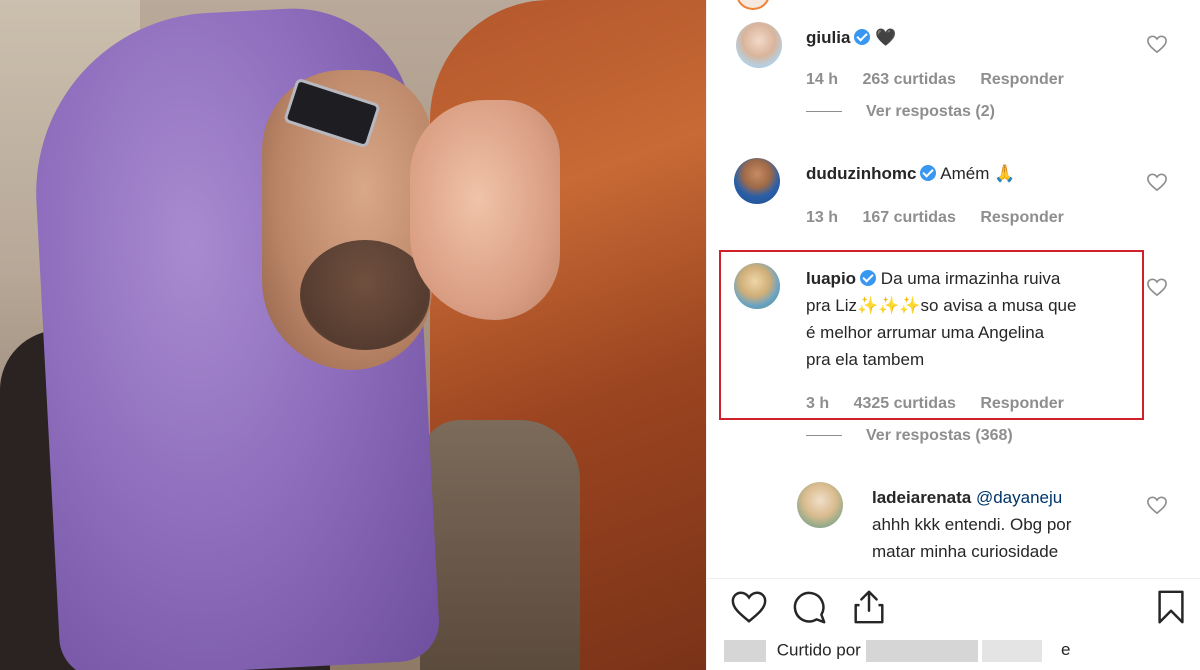 This screenshot has width=1200, height=670. What do you see at coordinates (978, 173) in the screenshot?
I see `comment-text: Amém 🙏` at bounding box center [978, 173].